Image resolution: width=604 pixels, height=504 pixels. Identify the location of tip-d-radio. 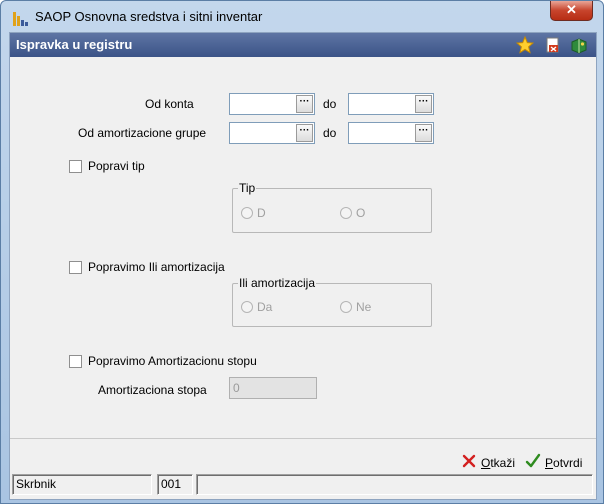
(247, 213).